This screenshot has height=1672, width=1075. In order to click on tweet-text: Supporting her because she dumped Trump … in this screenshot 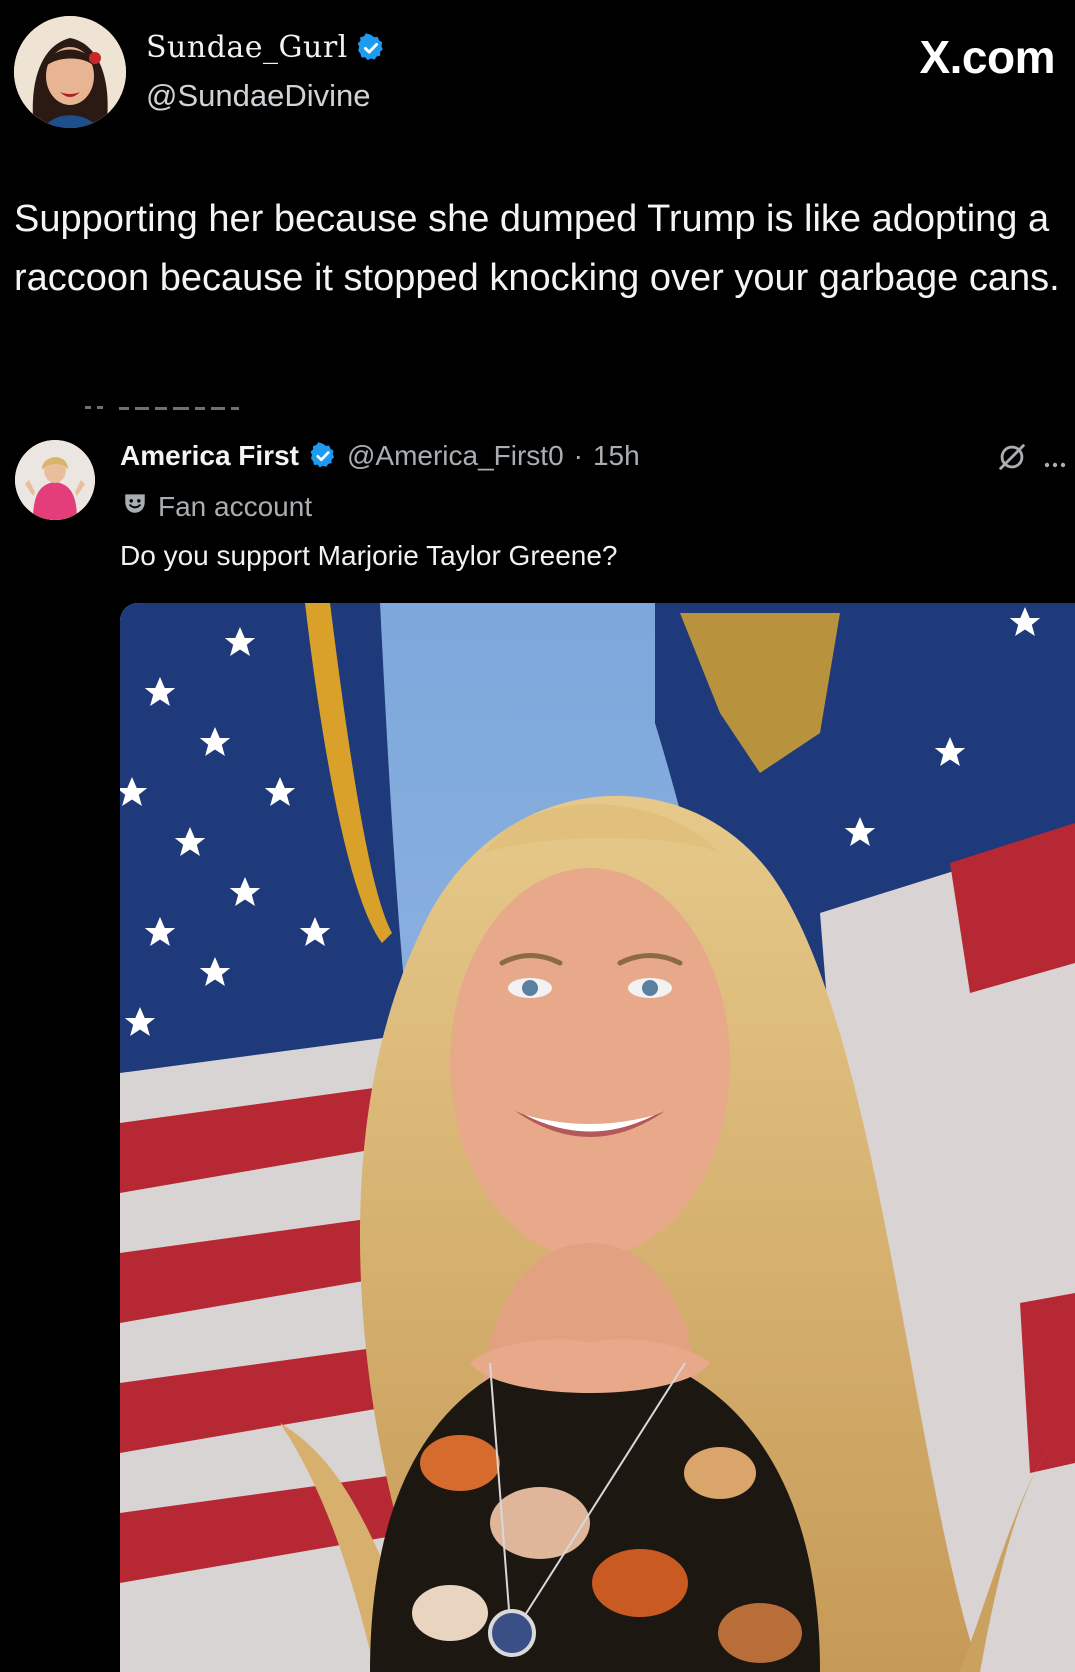, I will do `click(537, 248)`.